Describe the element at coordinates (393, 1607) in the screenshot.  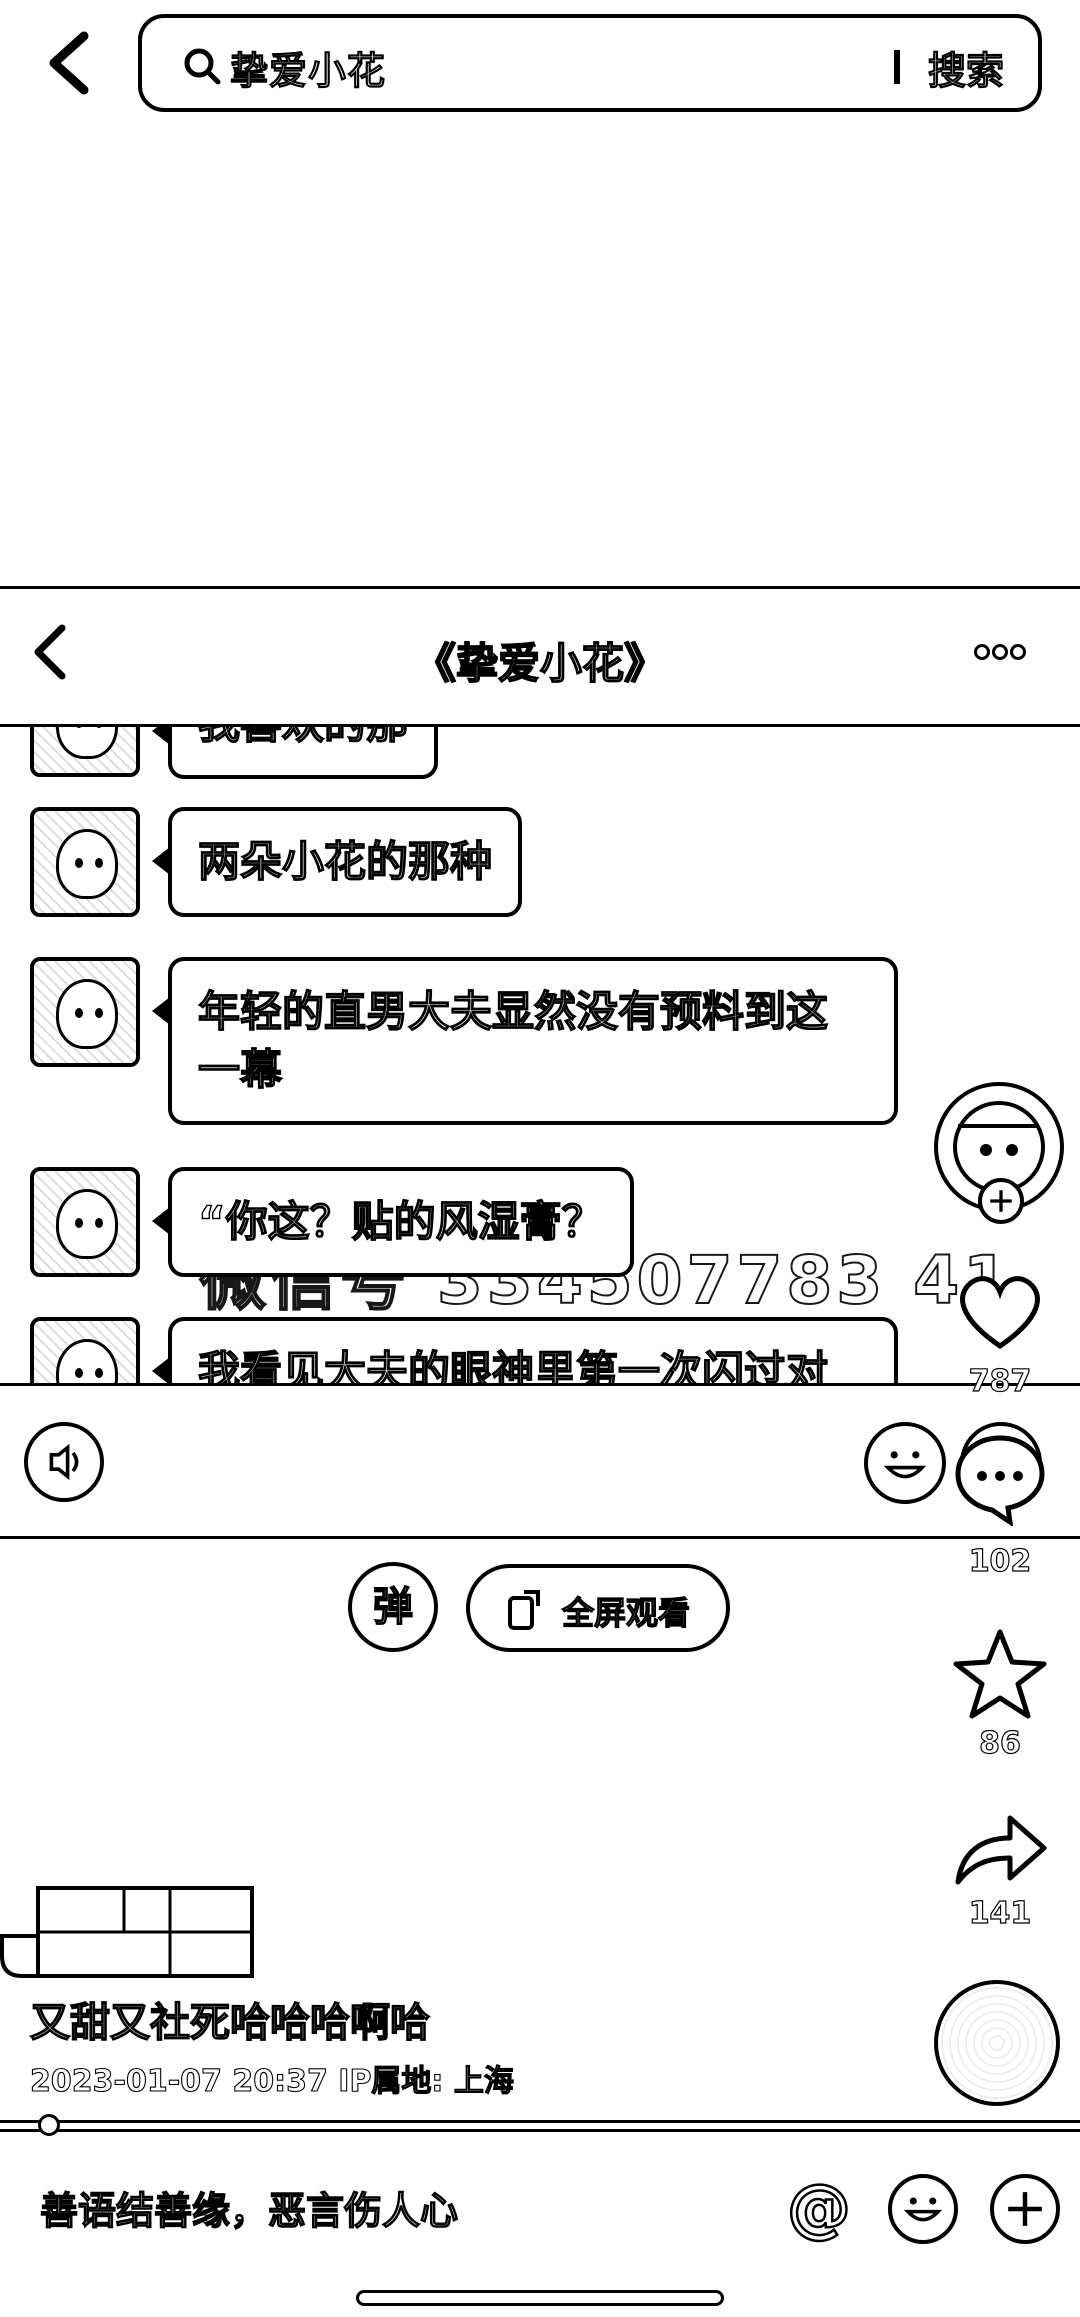
I see `danmu-toggle-button: 弹` at that location.